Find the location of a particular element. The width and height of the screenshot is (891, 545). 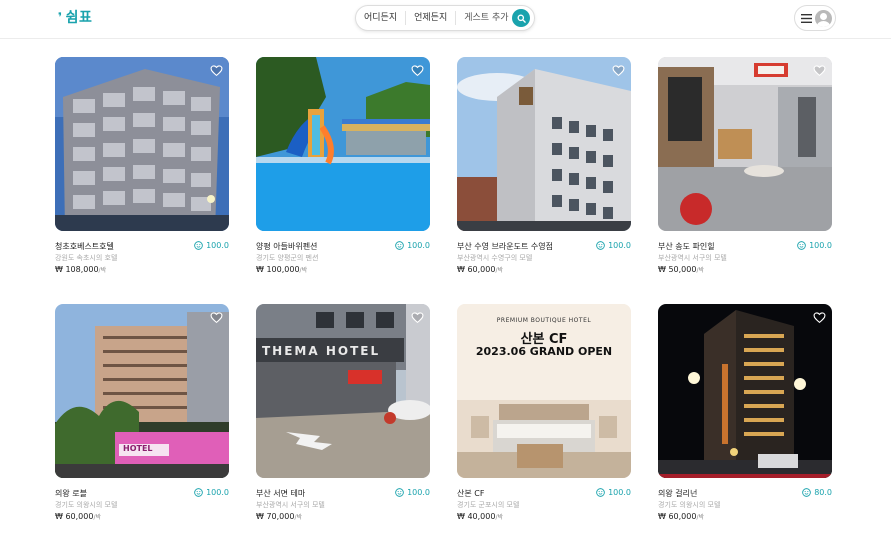

top-navigation-bar: ❜ 쉼표 어디든지 언제든지 게스트 추가 is located at coordinates (445, 19).